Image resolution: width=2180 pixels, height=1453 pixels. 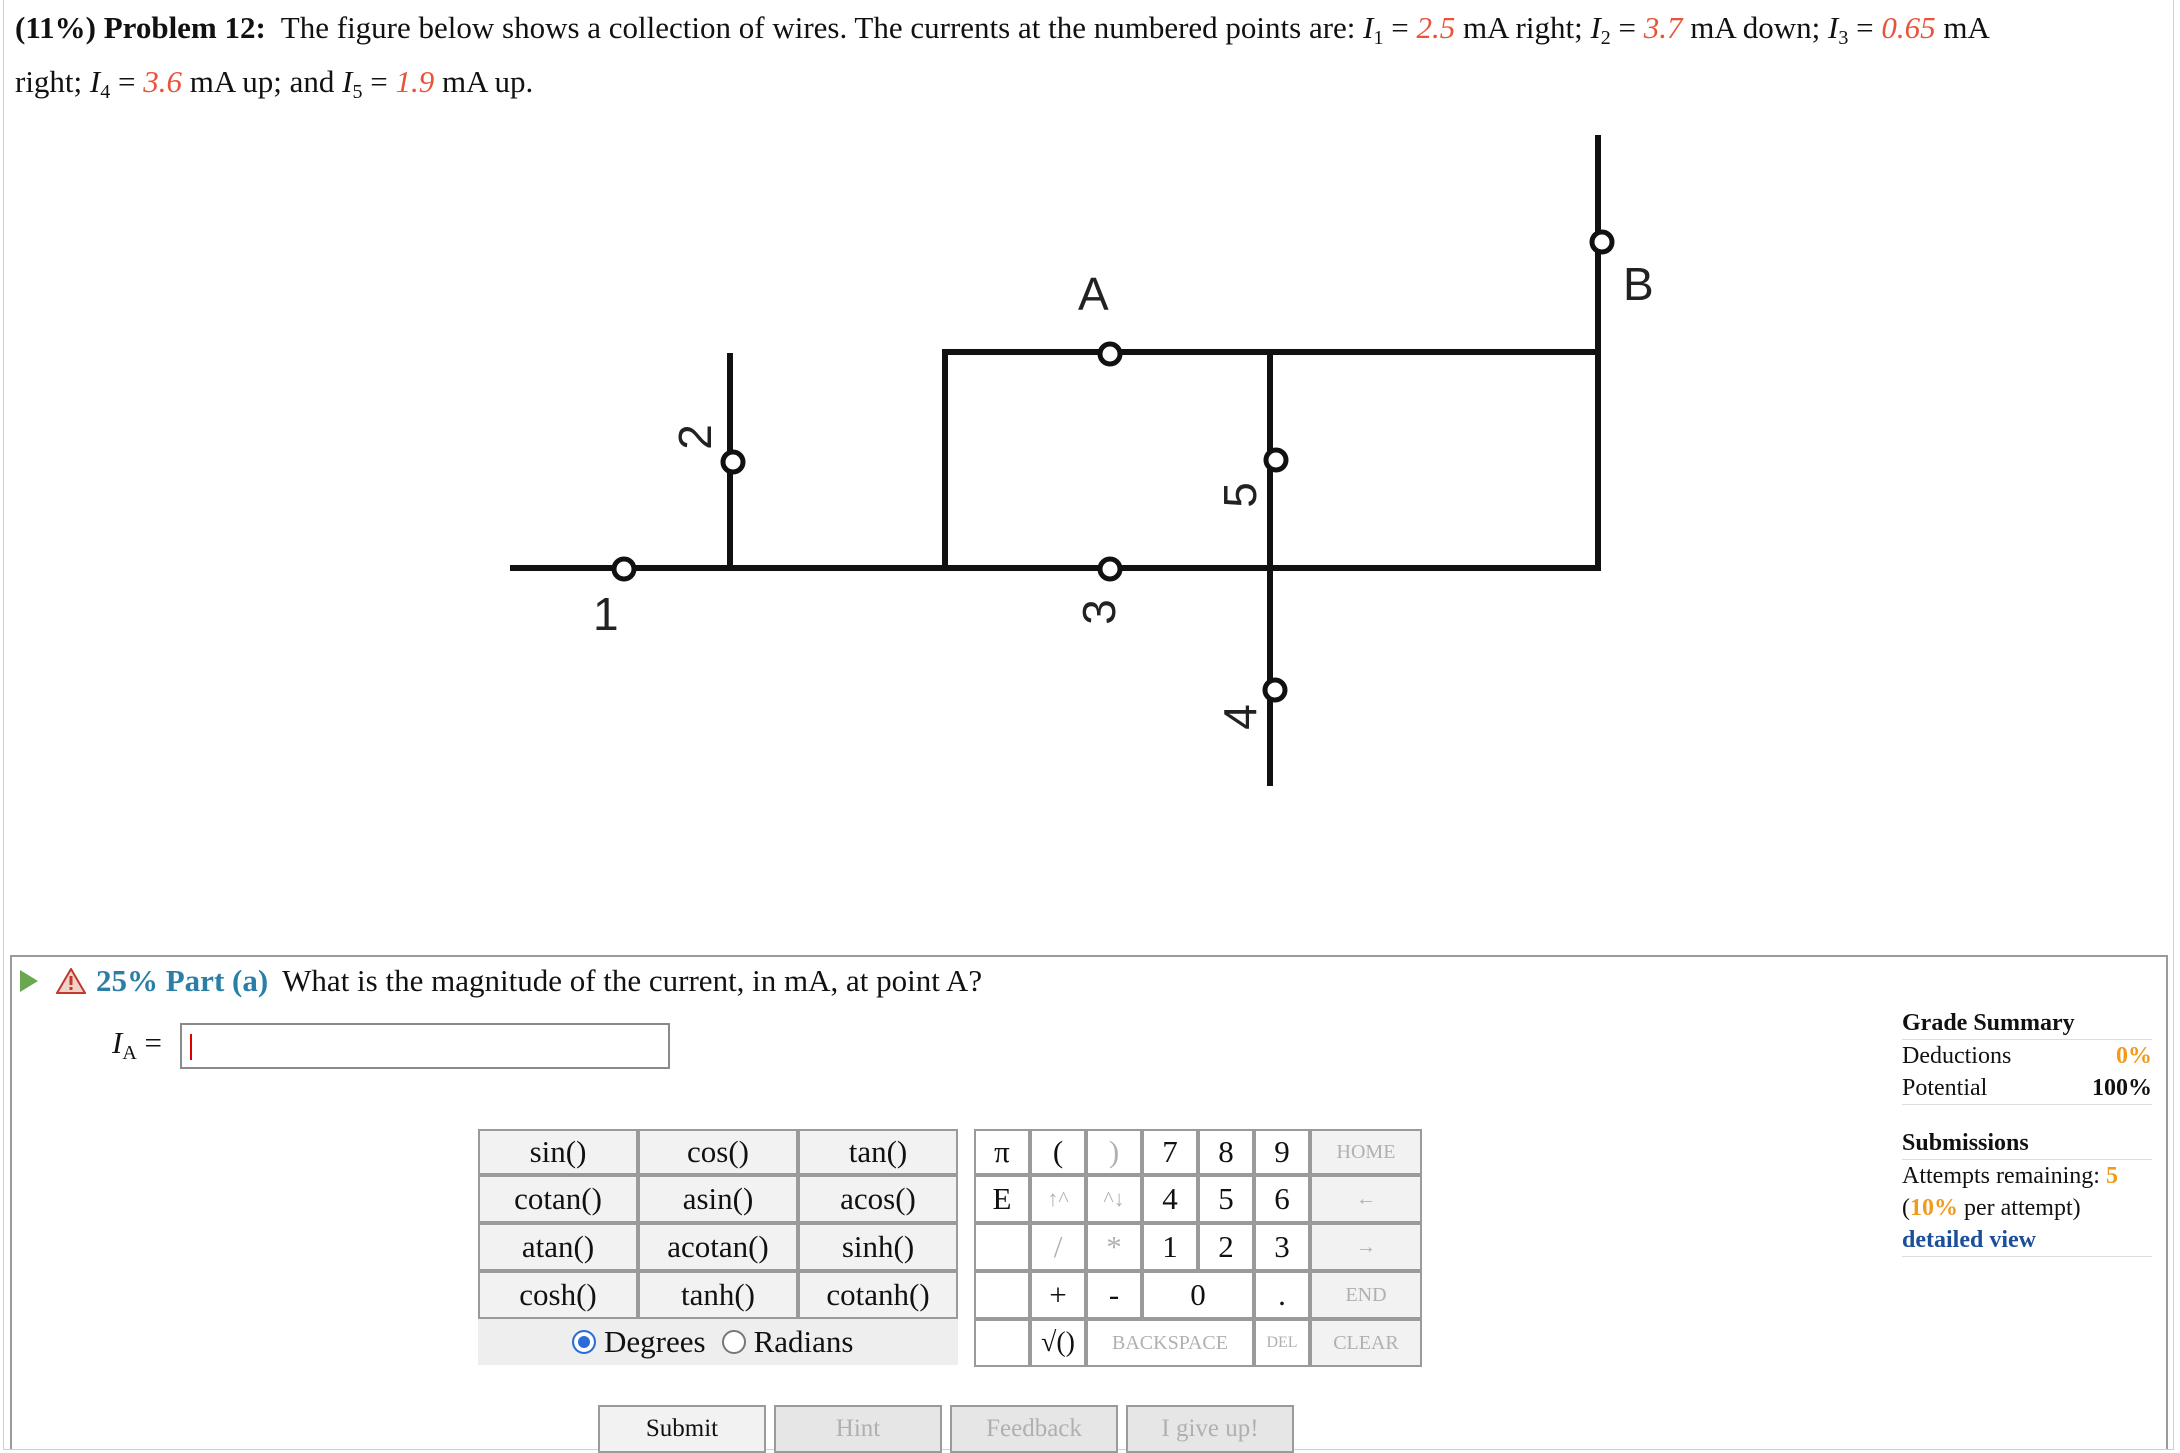 What do you see at coordinates (1282, 1199) in the screenshot?
I see `digit-6-button: 6` at bounding box center [1282, 1199].